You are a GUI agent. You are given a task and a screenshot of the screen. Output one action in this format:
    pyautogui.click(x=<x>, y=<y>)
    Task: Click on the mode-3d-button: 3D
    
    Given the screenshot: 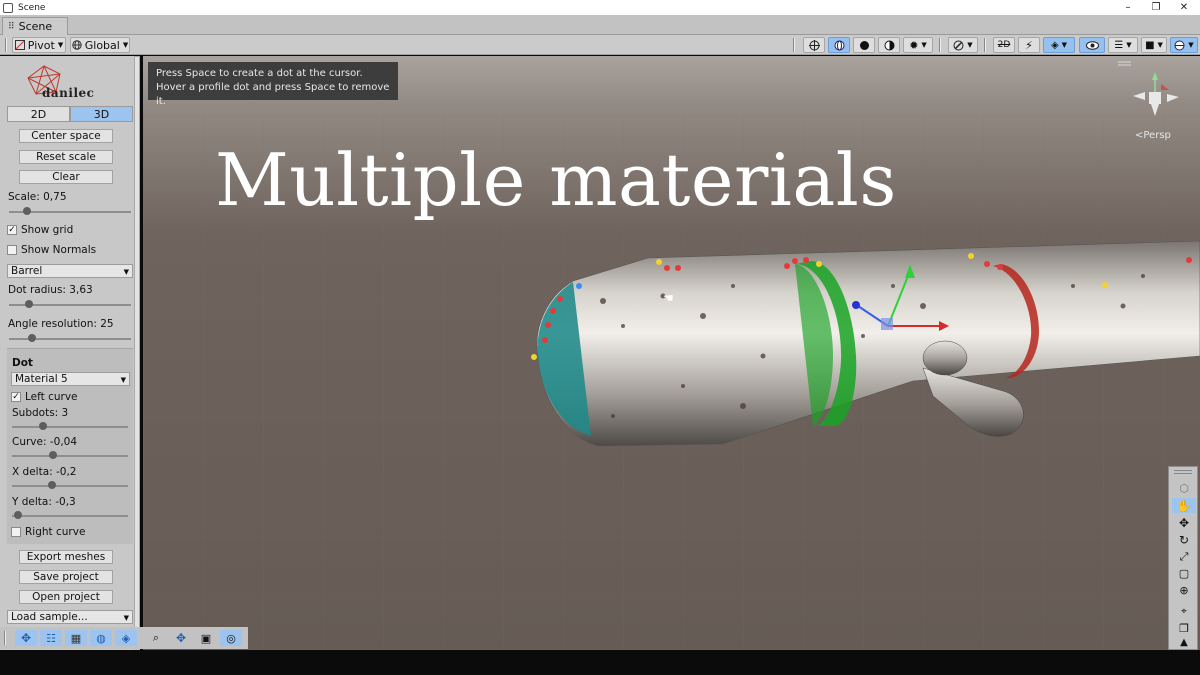 What is the action you would take?
    pyautogui.click(x=101, y=114)
    